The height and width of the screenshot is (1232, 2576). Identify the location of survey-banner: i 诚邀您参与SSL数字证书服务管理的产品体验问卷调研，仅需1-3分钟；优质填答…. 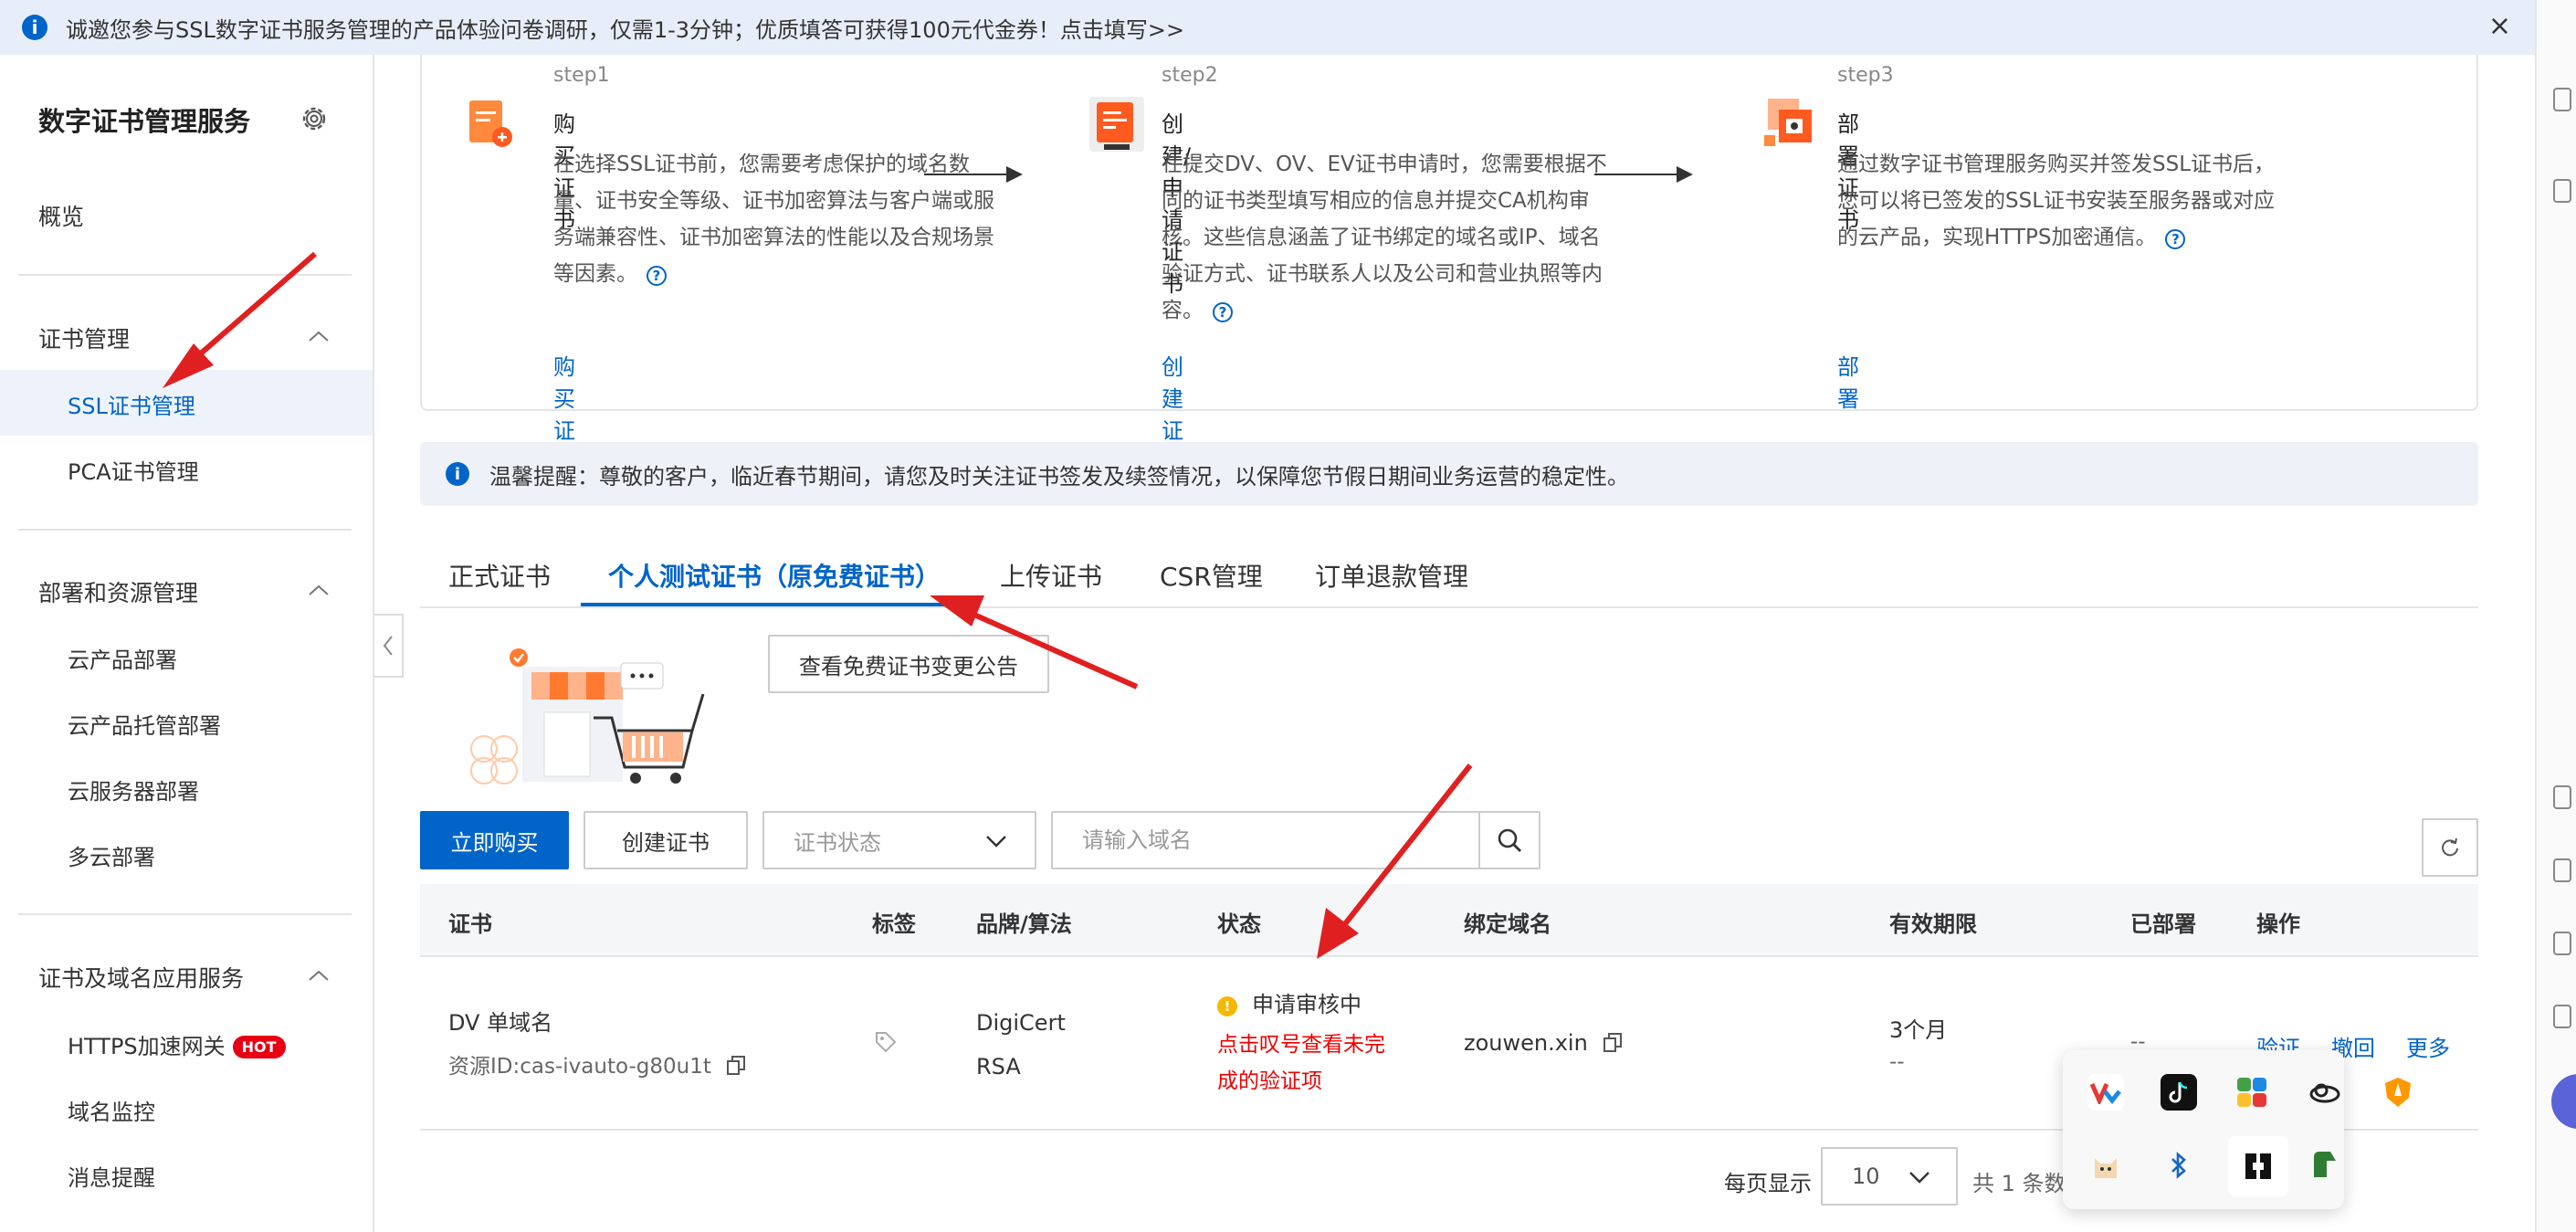
(1267, 28).